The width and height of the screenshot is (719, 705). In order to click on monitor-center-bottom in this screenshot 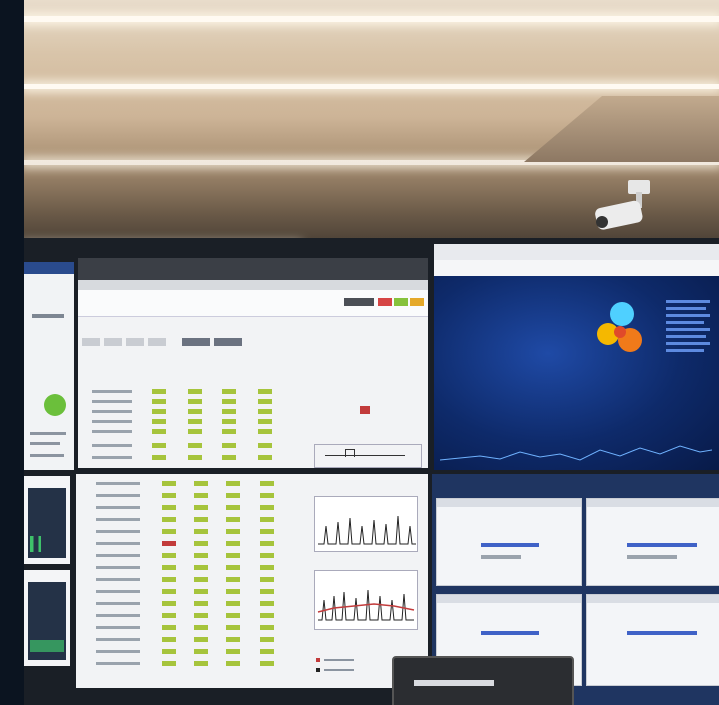, I will do `click(252, 581)`.